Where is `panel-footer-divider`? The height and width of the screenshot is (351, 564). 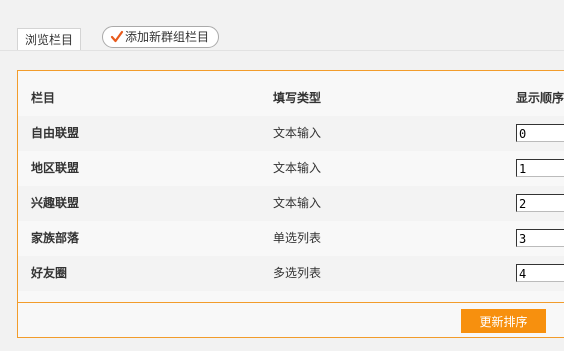 panel-footer-divider is located at coordinates (291, 302).